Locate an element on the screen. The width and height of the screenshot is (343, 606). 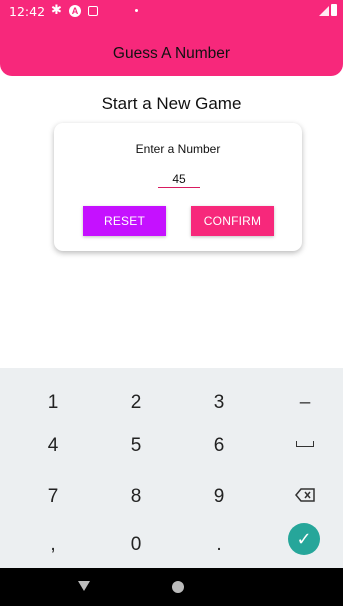
header-title: Guess A Number is located at coordinates (171, 53).